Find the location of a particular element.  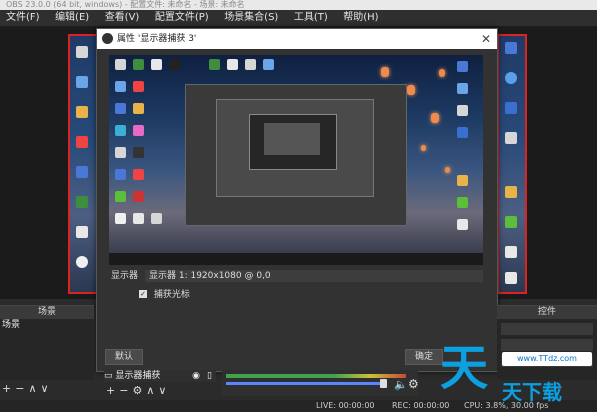

capture-cursor-label: 捕获光标 is located at coordinates (171, 295).